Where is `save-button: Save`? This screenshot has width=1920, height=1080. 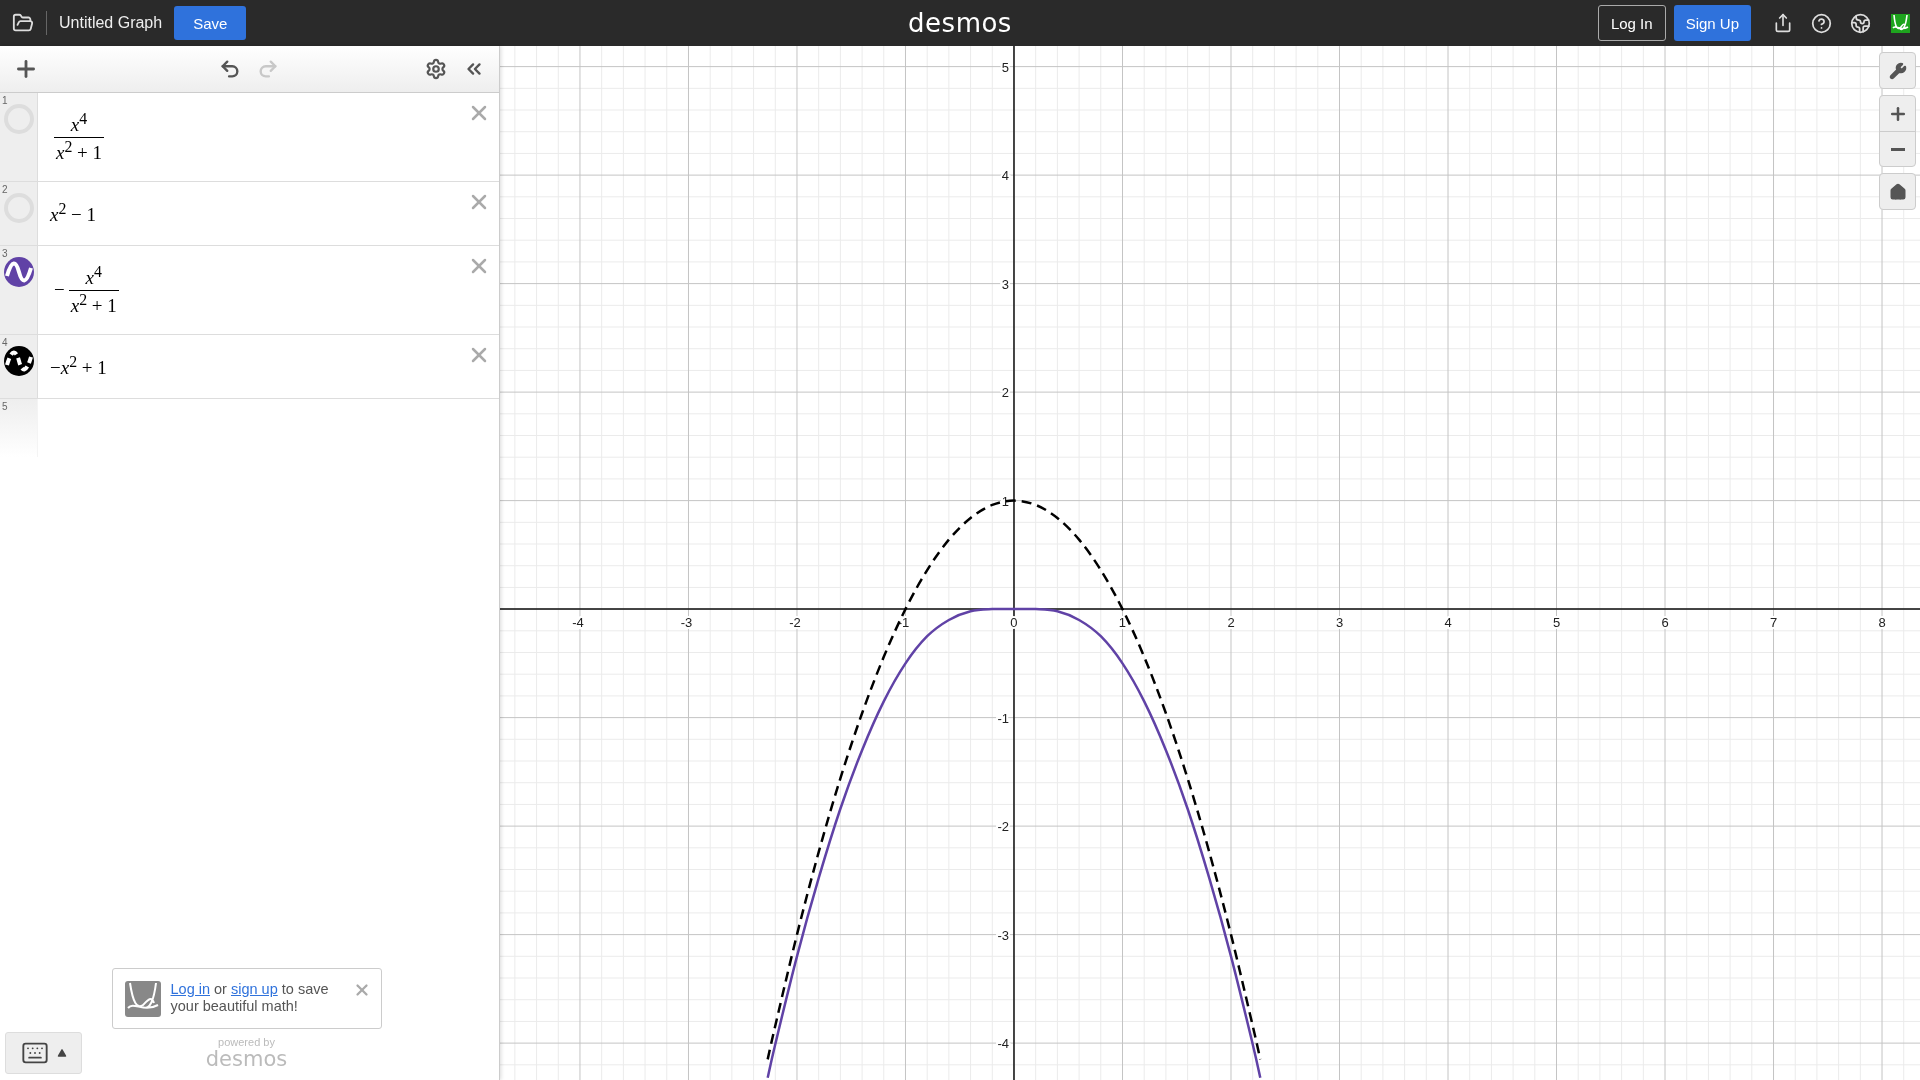 save-button: Save is located at coordinates (210, 23).